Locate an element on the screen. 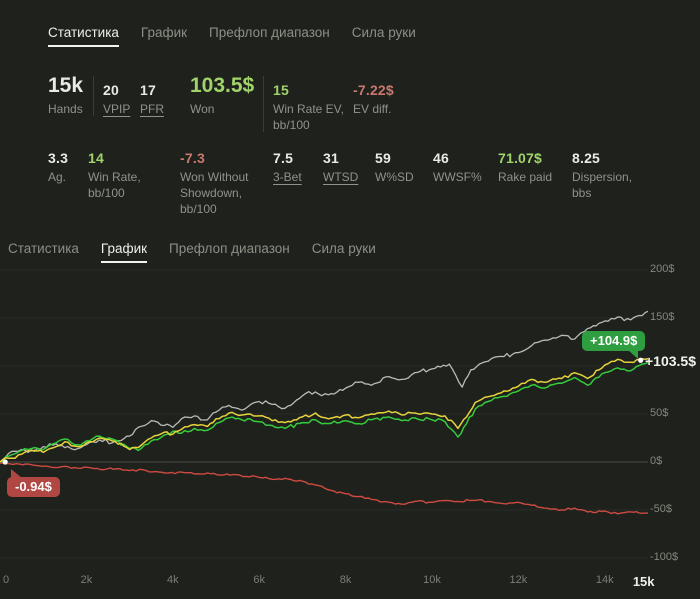  stat-rake-paid: 71.07$ Rake paid is located at coordinates (525, 167).